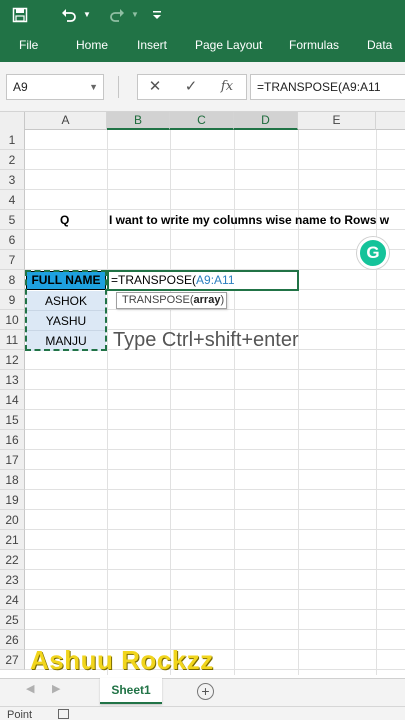 The image size is (405, 720). What do you see at coordinates (55, 87) in the screenshot?
I see `name-box: A9 ▼` at bounding box center [55, 87].